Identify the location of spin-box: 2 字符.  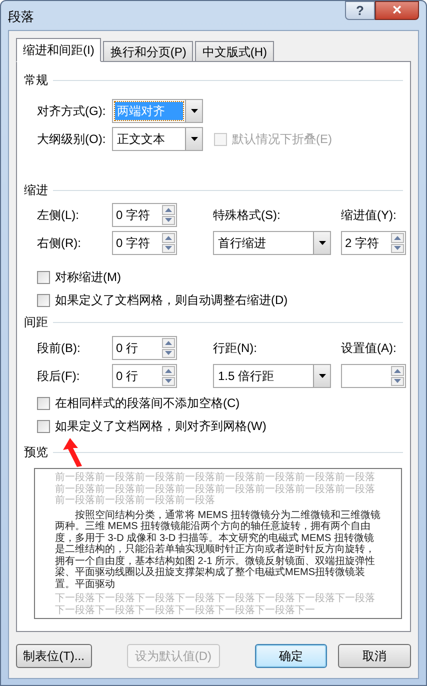
(373, 243).